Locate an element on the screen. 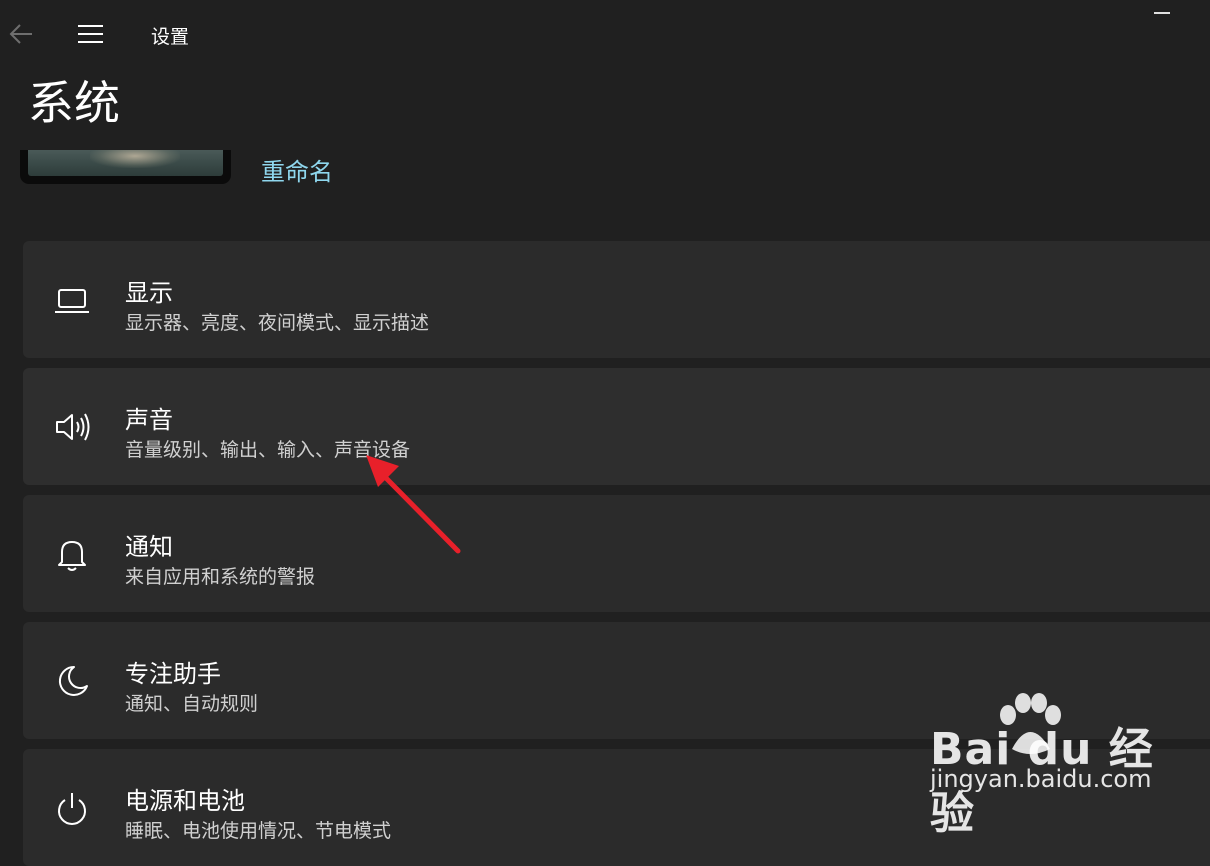 This screenshot has height=866, width=1210. app-title: 设置 is located at coordinates (170, 37).